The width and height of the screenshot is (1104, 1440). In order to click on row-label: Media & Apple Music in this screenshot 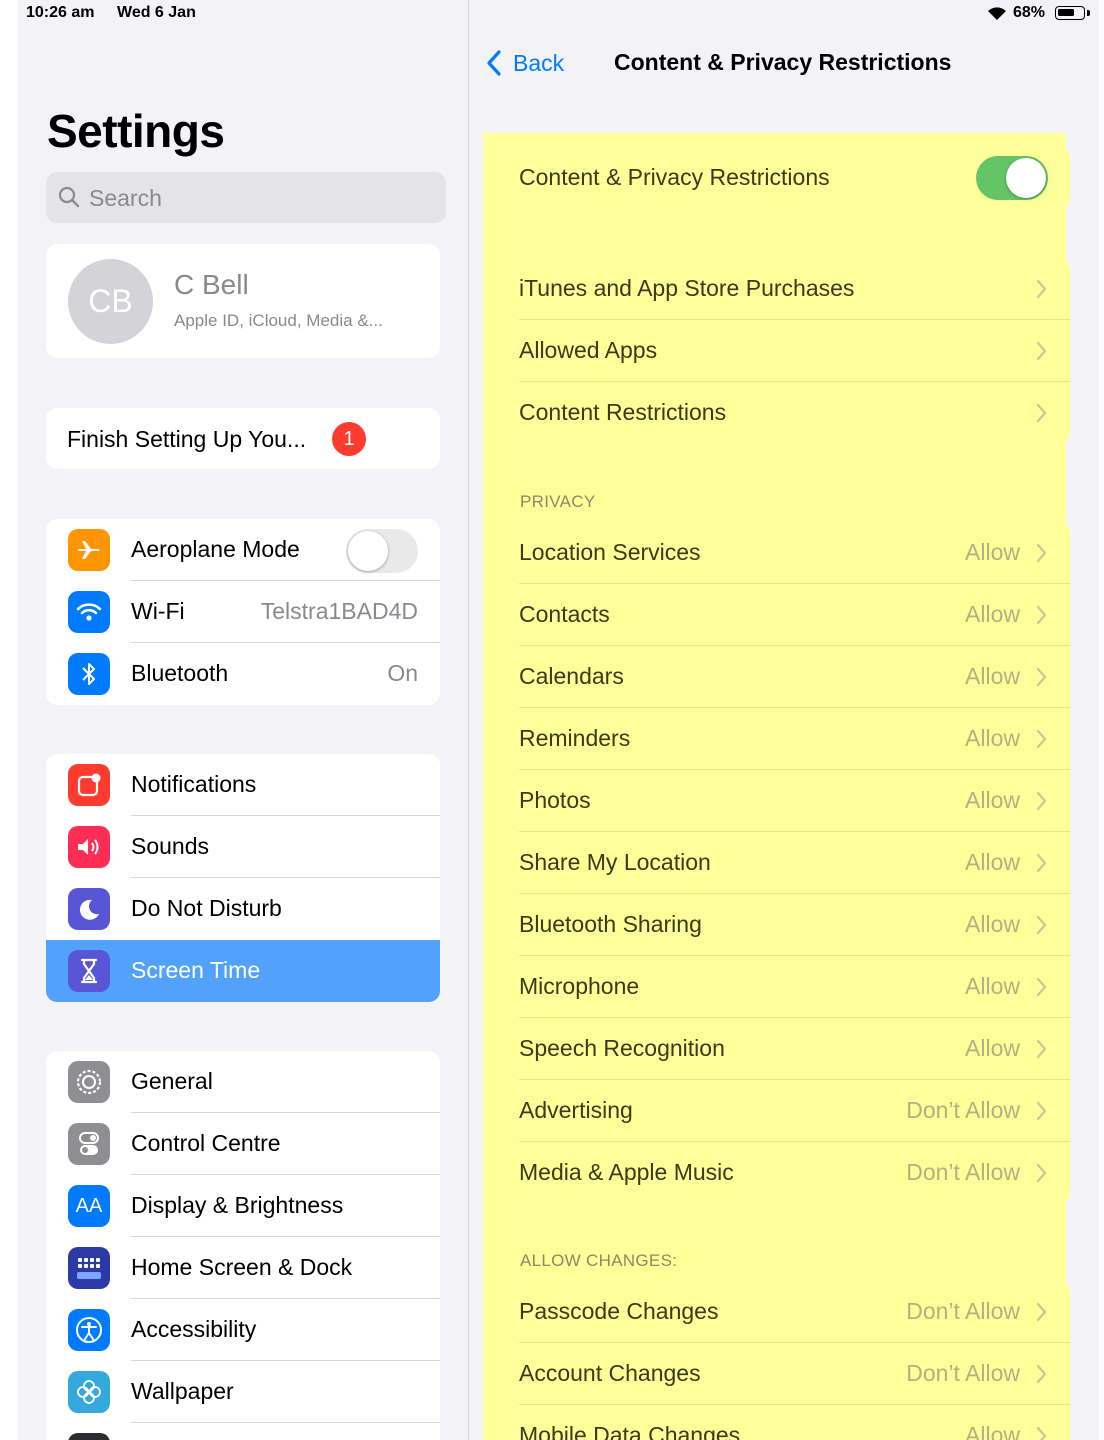, I will do `click(626, 1172)`.